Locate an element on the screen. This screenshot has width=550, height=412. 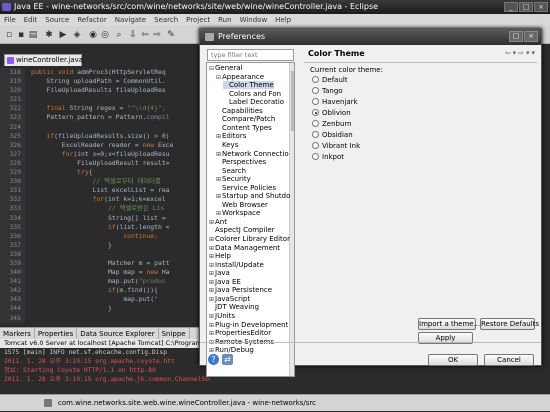
tree-item: ⊞Java Persistence is located at coordinates (240, 290).